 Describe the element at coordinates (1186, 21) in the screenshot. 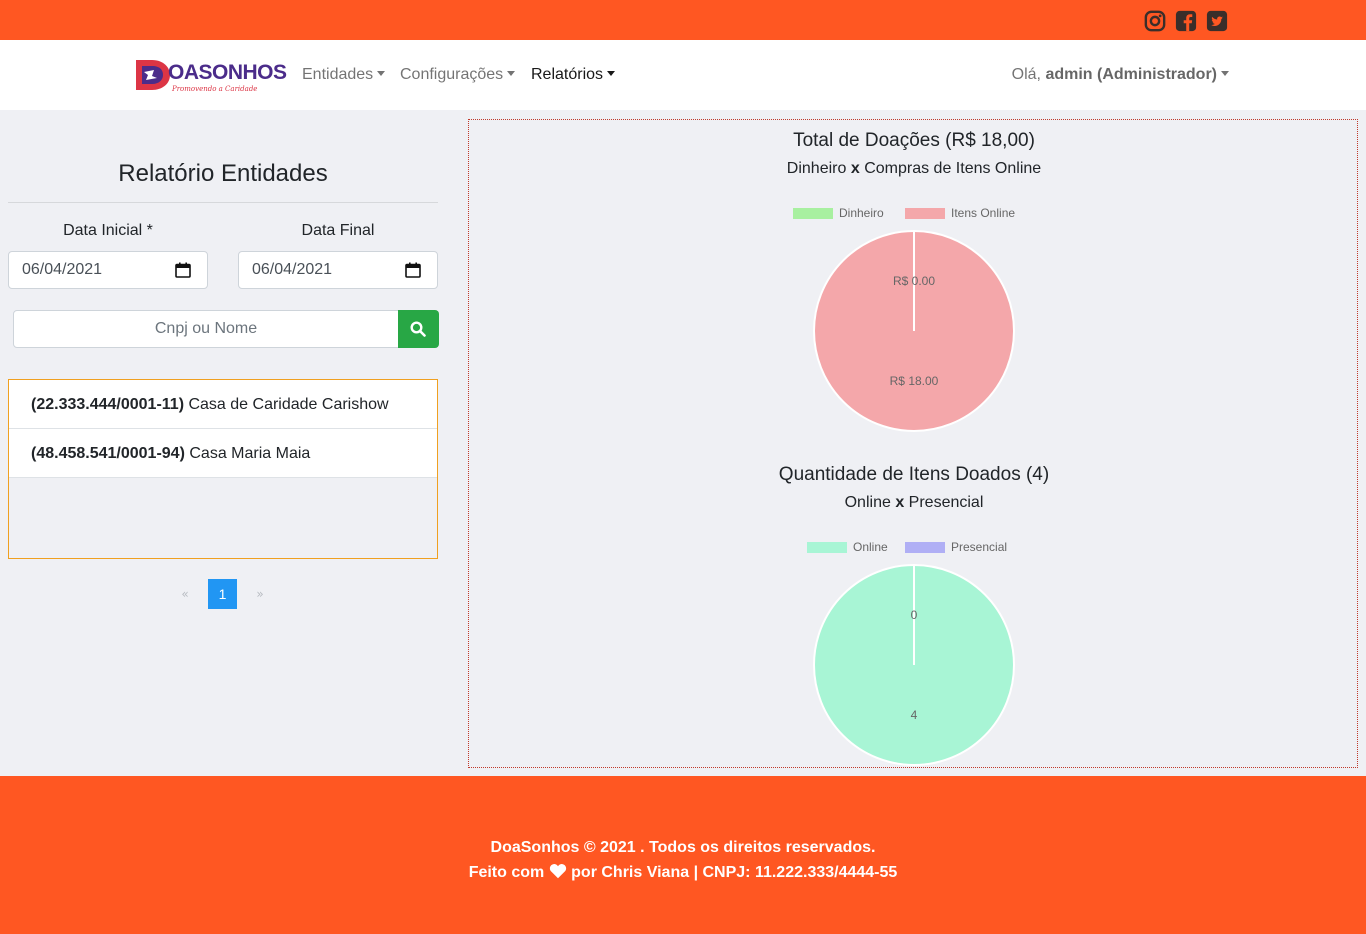

I see `facebook-icon` at that location.